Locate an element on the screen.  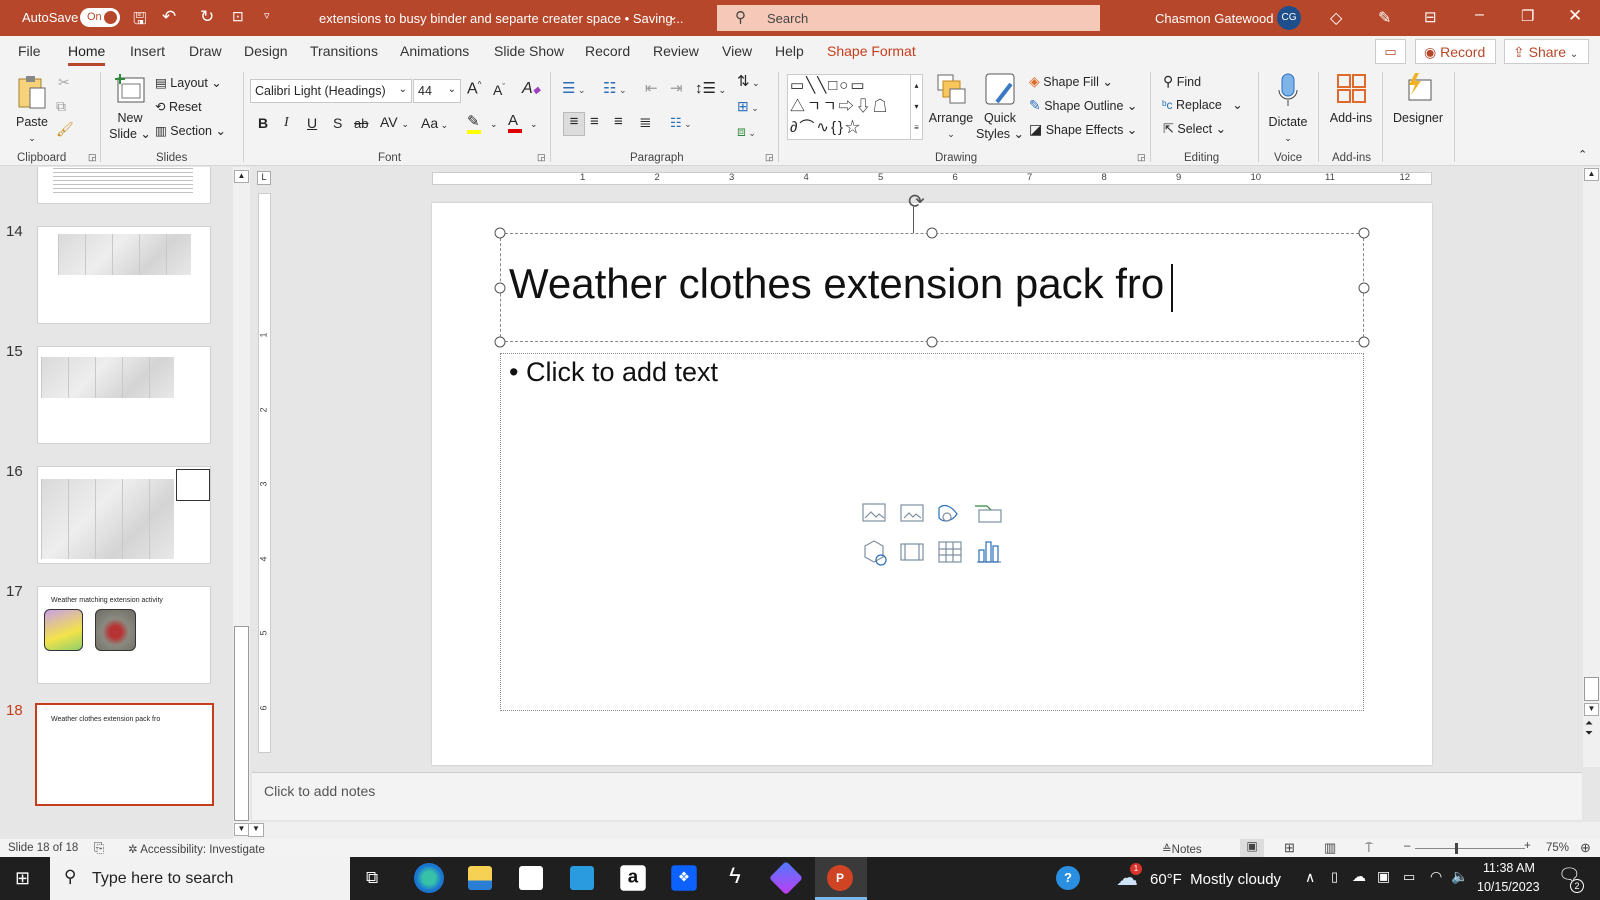
share-button: ⇪ Share ⌄ is located at coordinates (1546, 51).